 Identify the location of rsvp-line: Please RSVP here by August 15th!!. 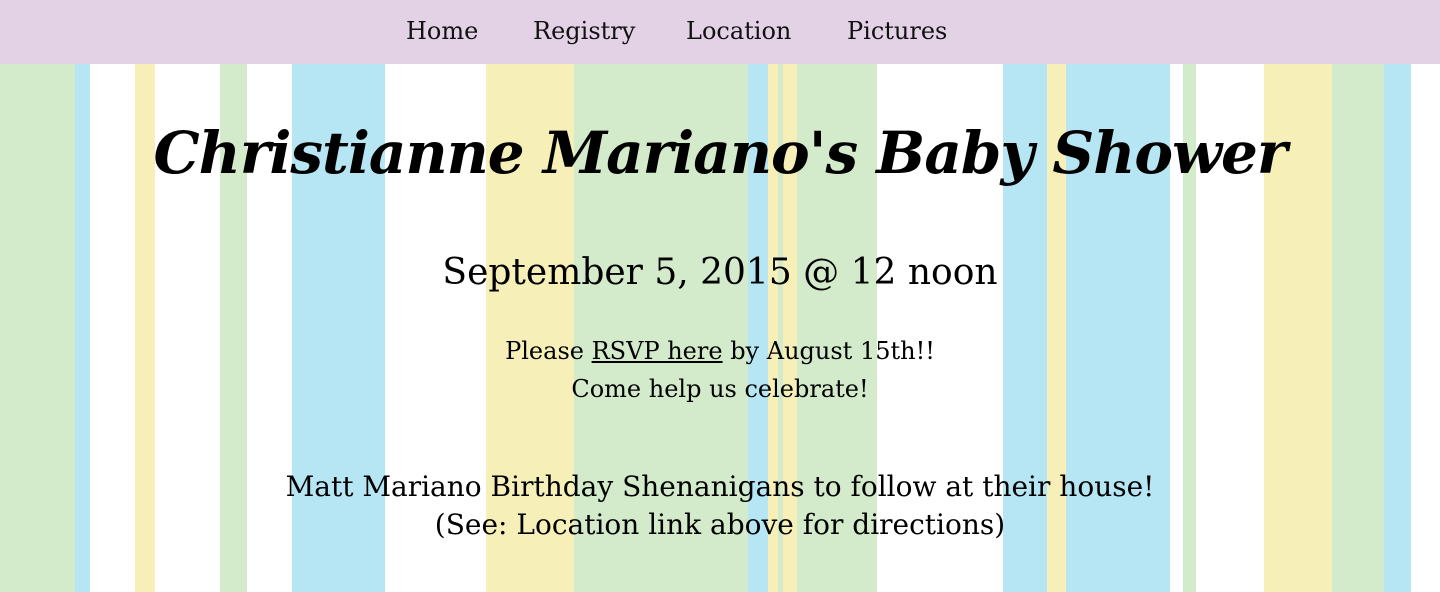
(720, 351).